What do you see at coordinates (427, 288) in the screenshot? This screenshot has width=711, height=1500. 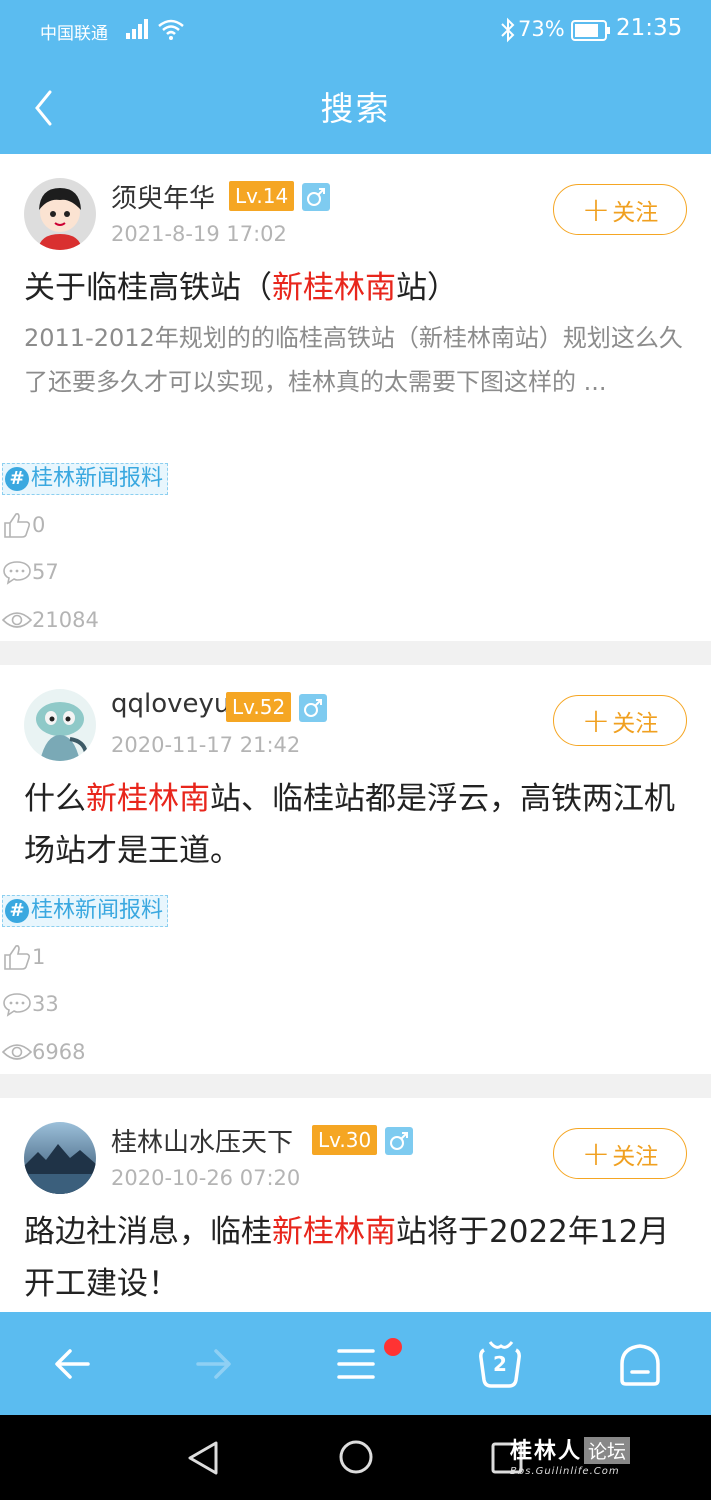 I see `post-title-text: 站）` at bounding box center [427, 288].